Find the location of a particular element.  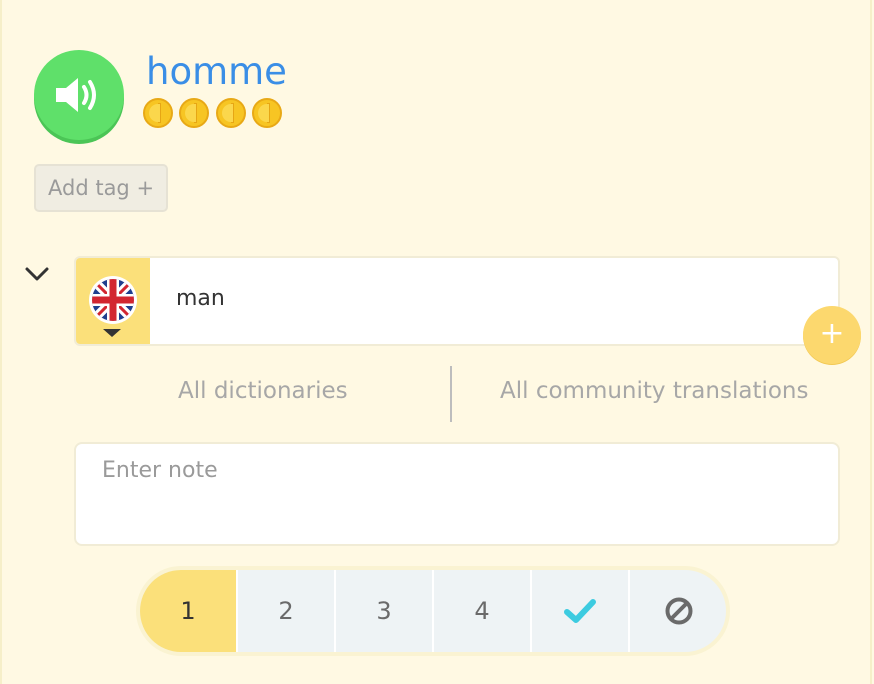

rating-button-1: 1 is located at coordinates (189, 611).